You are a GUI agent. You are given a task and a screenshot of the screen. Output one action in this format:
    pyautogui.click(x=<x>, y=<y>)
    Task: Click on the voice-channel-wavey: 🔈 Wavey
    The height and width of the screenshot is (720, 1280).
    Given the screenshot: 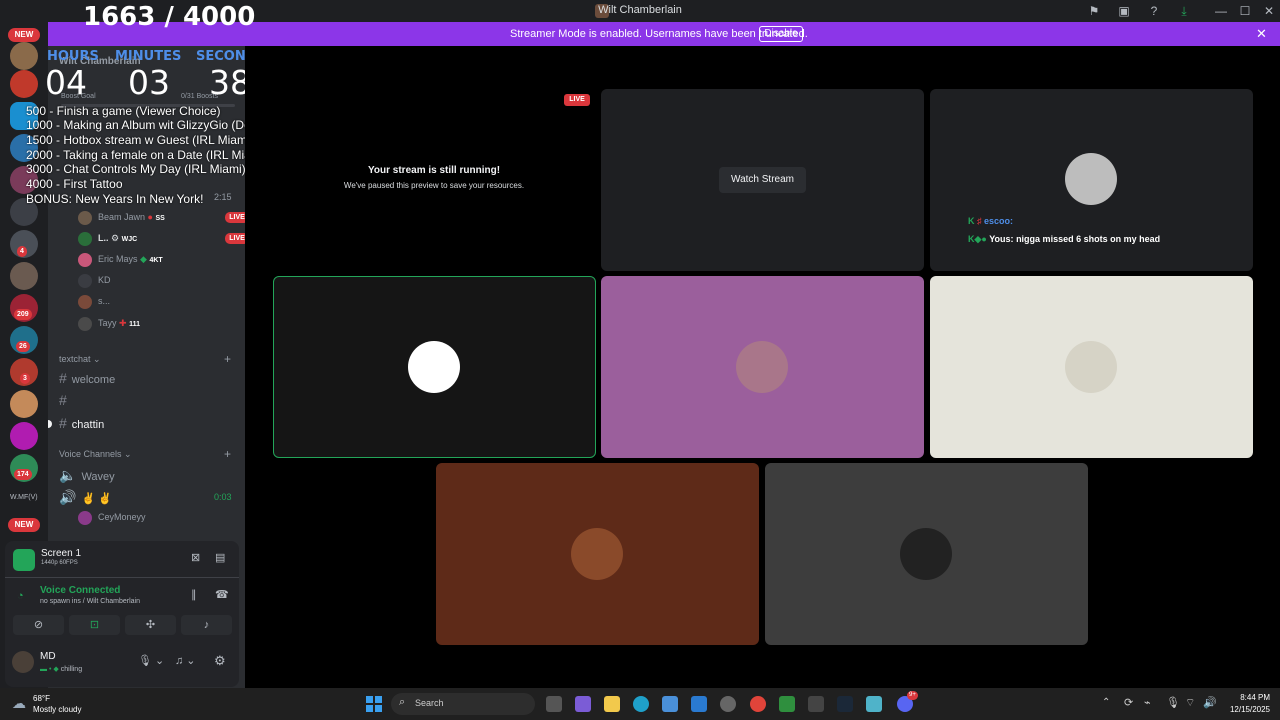 What is the action you would take?
    pyautogui.click(x=87, y=475)
    